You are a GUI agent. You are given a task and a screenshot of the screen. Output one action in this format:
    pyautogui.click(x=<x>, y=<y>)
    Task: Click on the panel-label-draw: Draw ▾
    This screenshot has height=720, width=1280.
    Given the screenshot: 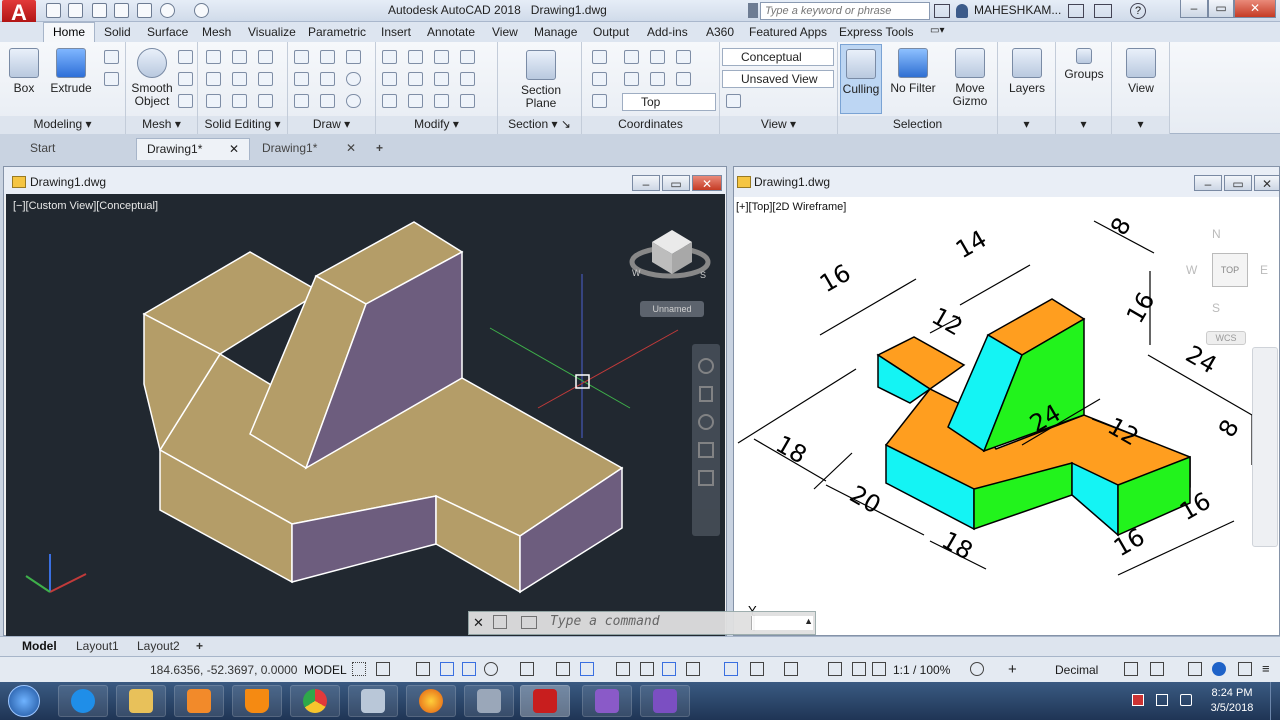 What is the action you would take?
    pyautogui.click(x=331, y=125)
    